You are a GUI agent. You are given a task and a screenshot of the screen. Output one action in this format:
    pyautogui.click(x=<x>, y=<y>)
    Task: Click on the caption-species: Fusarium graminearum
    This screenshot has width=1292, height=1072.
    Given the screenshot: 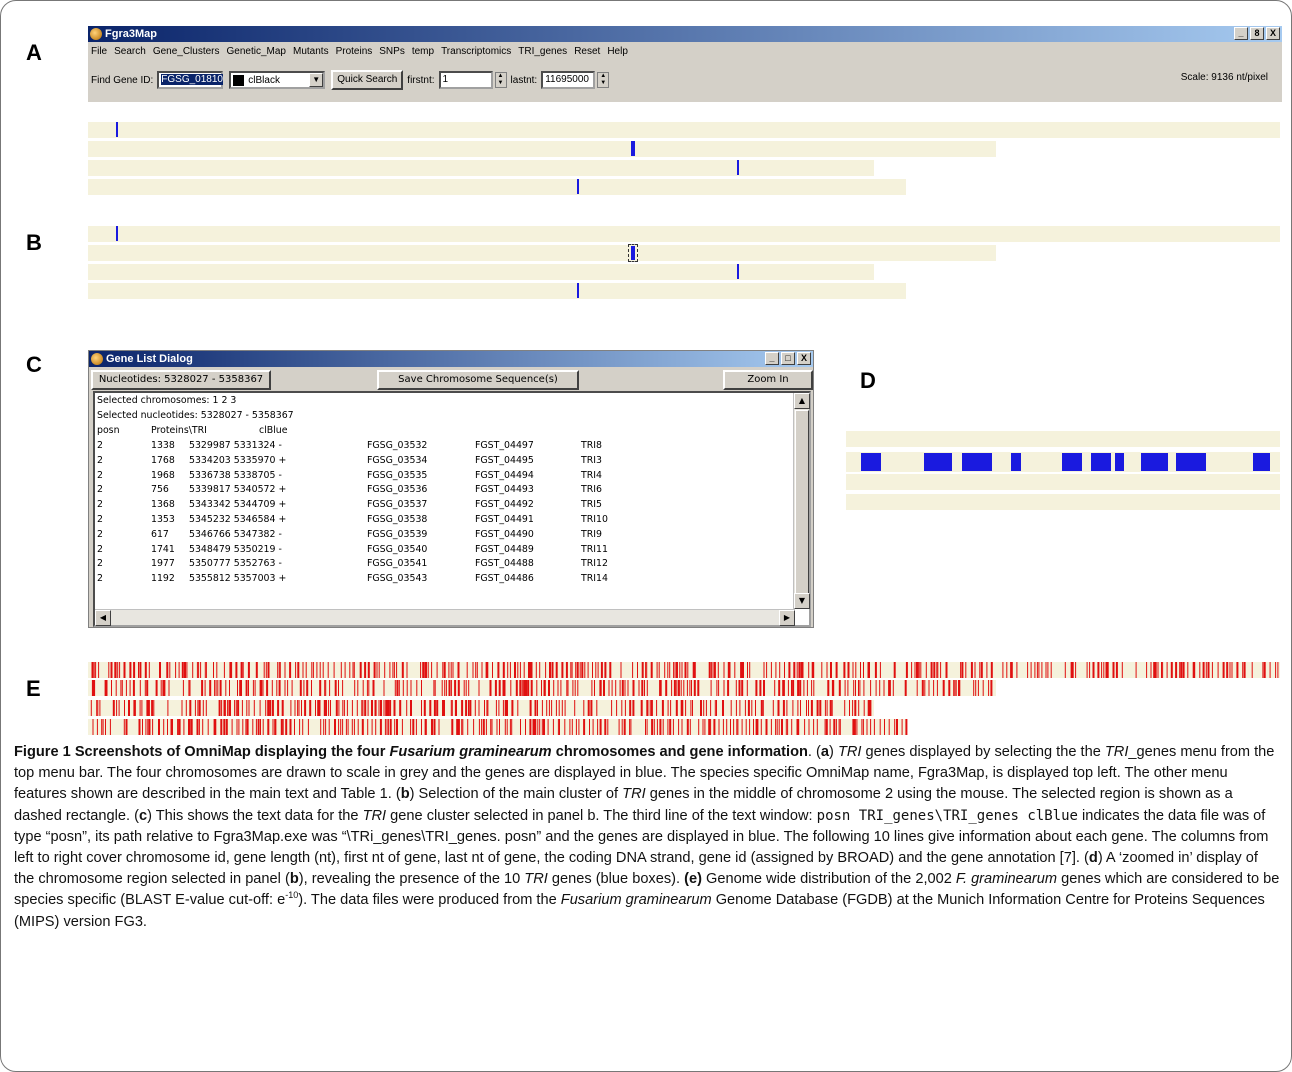 What is the action you would take?
    pyautogui.click(x=636, y=900)
    